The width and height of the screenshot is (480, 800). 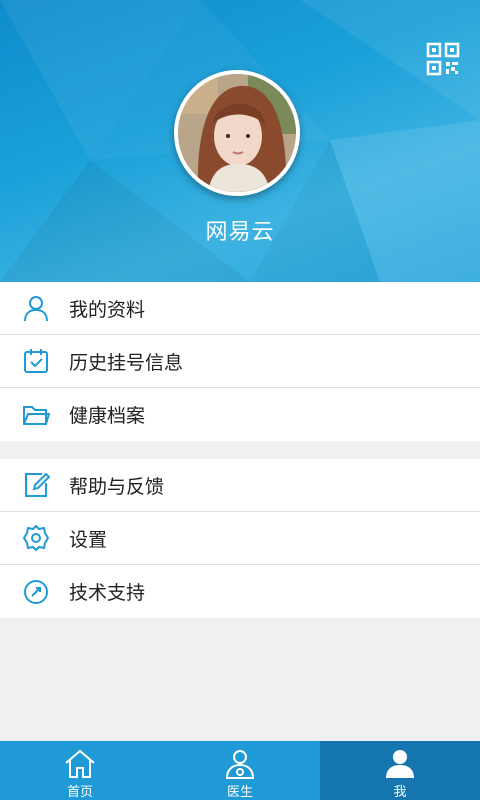 I want to click on tab-label: 我, so click(x=400, y=792).